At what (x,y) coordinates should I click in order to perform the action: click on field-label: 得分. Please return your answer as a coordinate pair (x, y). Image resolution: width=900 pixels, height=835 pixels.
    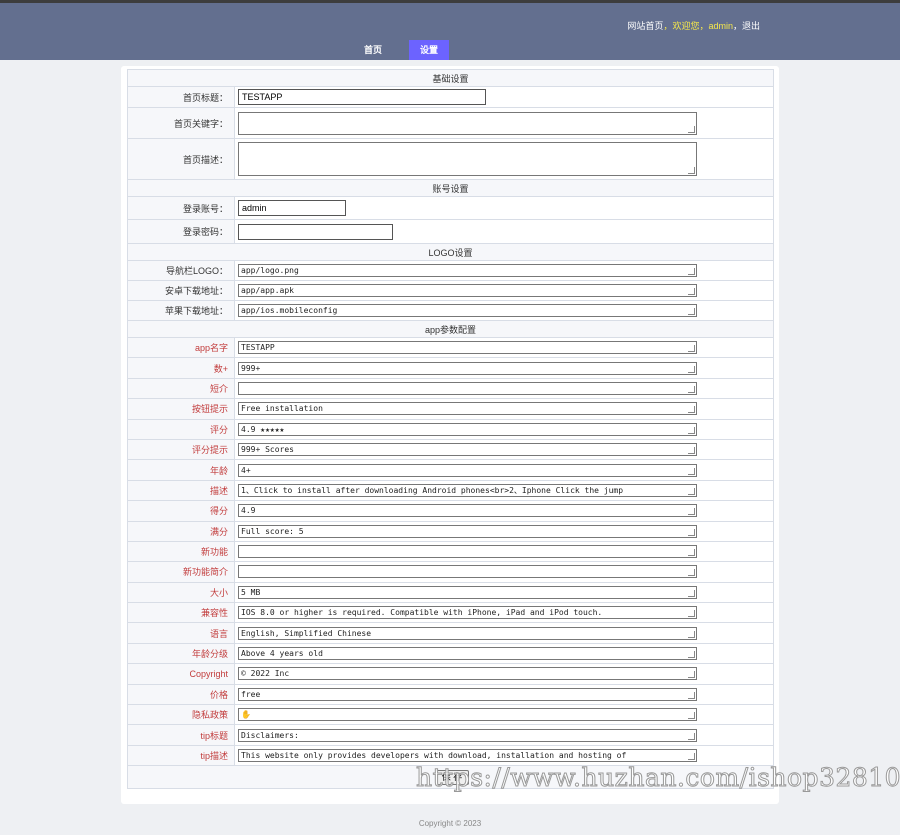
    Looking at the image, I should click on (181, 511).